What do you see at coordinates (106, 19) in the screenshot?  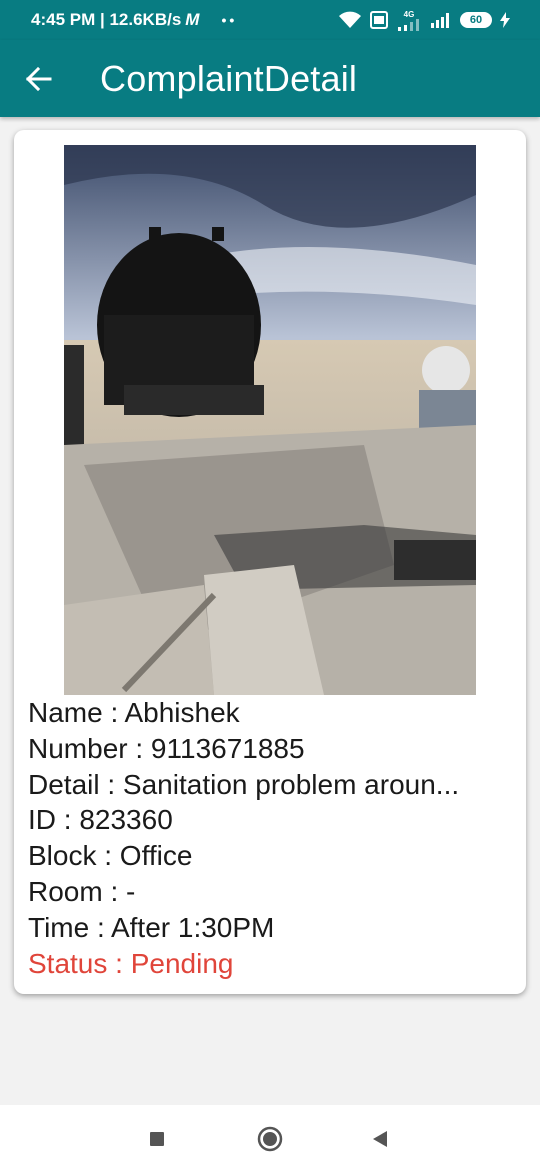 I see `status-time: 4:45 PM | 12.6KB/s` at bounding box center [106, 19].